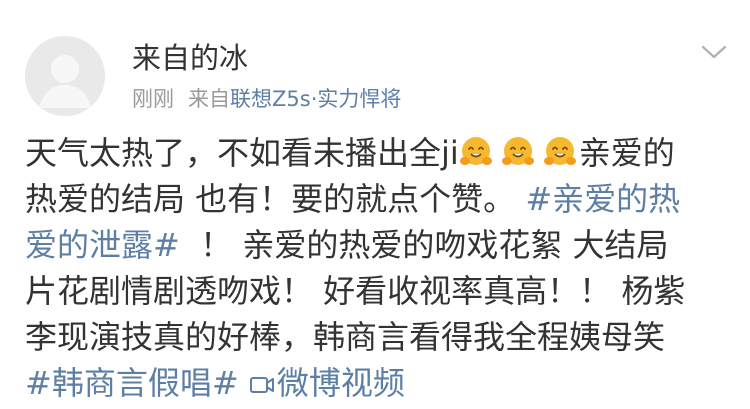 The width and height of the screenshot is (750, 409). I want to click on content-line-4: 片花剧情剧透吻戏！ 好看收视率真高！！ 杨紫, so click(380, 291).